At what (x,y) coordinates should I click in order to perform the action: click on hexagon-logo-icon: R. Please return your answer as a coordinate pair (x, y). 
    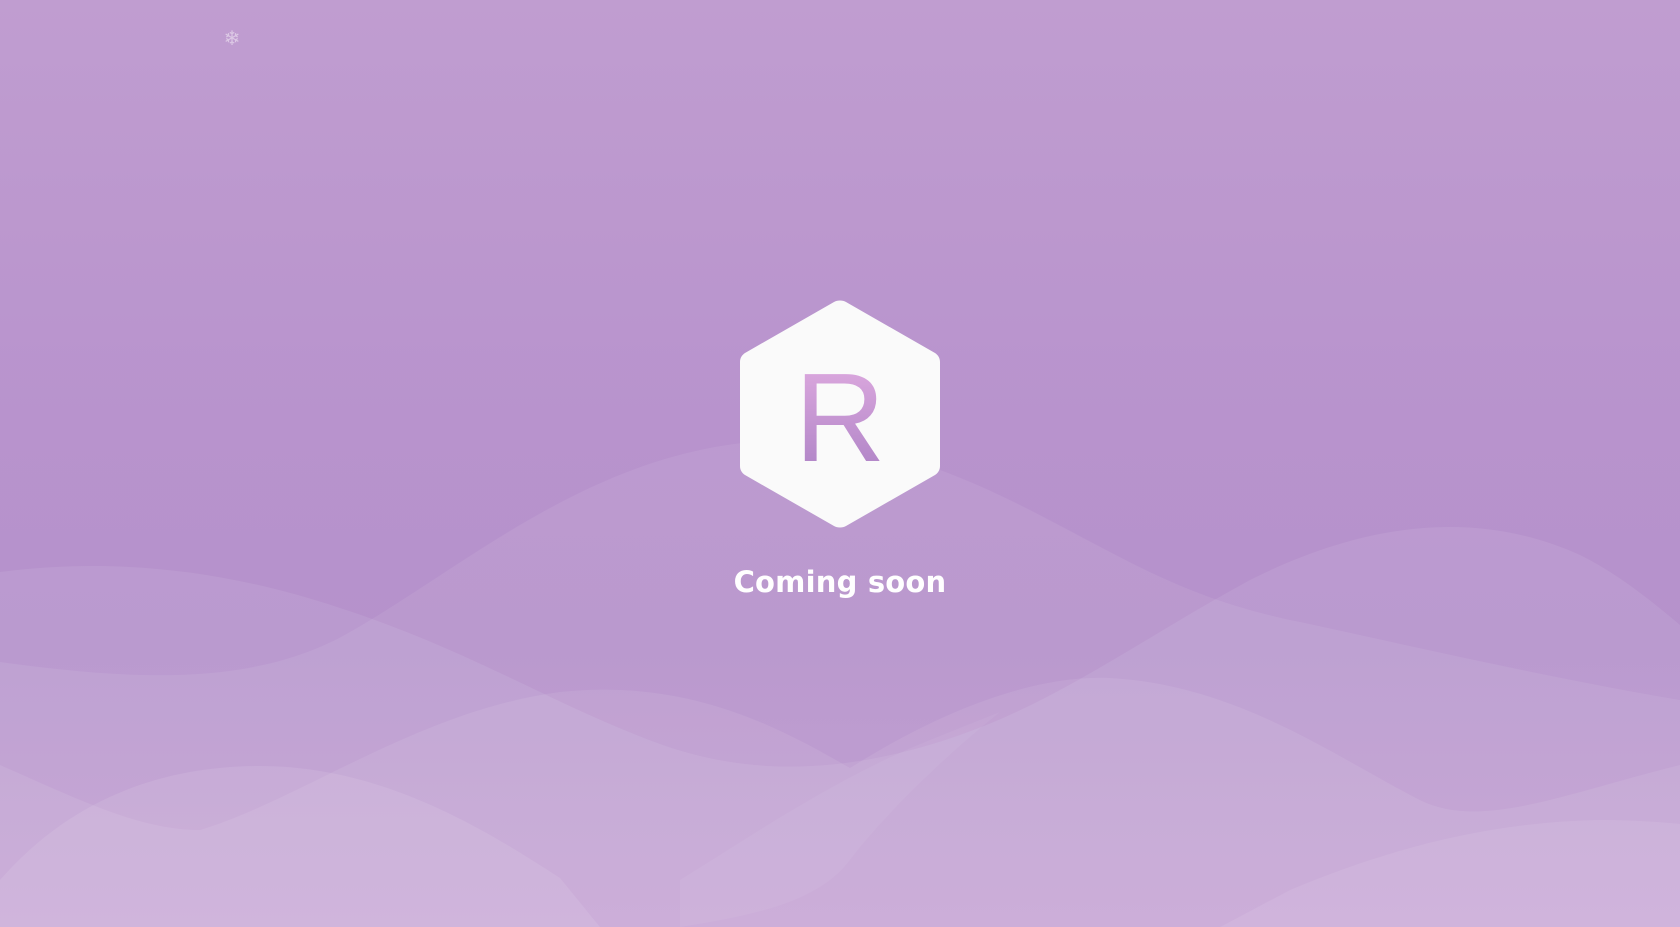
    Looking at the image, I should click on (840, 414).